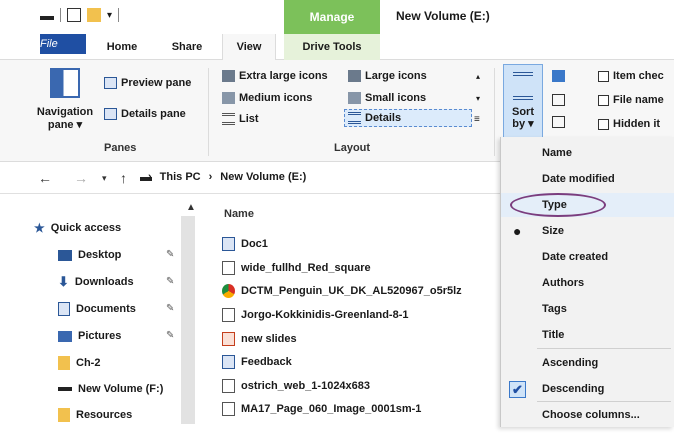 The image size is (674, 442). Describe the element at coordinates (228, 362) in the screenshot. I see `word-doc-icon` at that location.